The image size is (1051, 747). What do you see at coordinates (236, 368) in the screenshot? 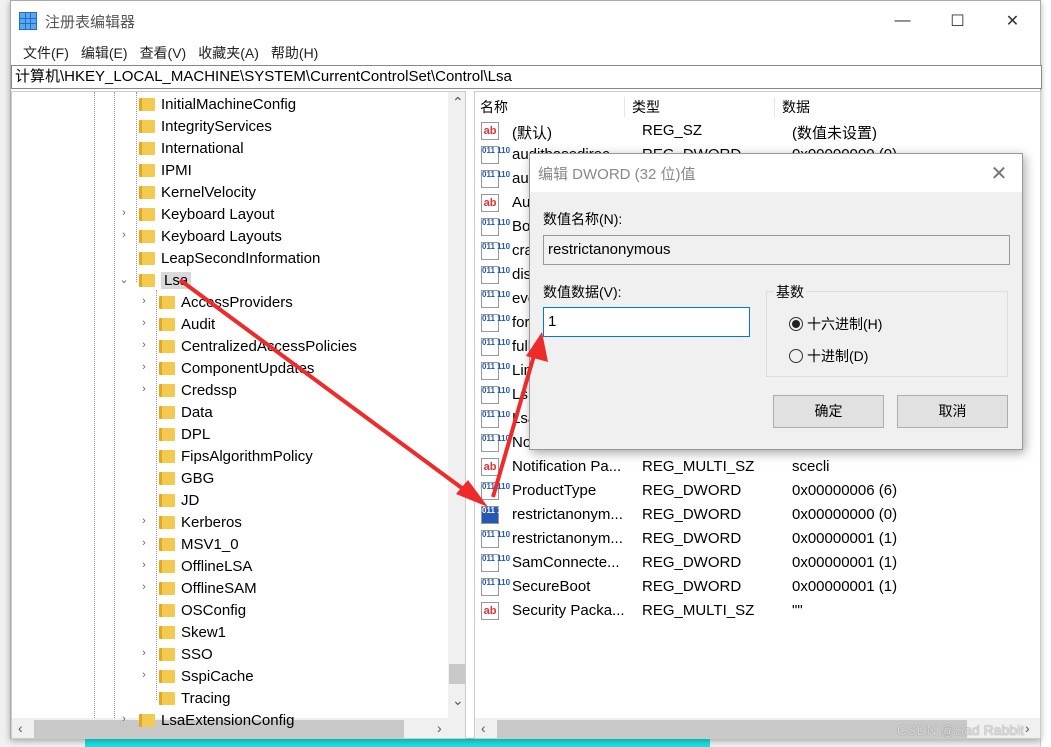
I see `tree-item: ComponentUpdates` at bounding box center [236, 368].